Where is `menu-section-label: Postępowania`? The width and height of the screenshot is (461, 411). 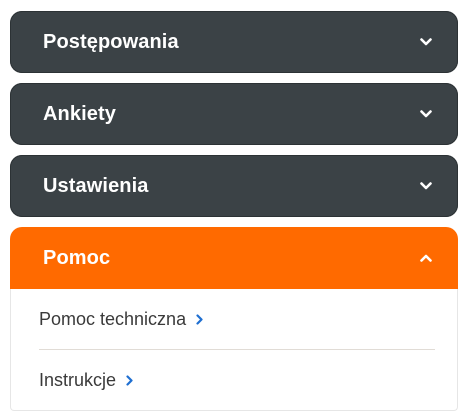 menu-section-label: Postępowania is located at coordinates (111, 41).